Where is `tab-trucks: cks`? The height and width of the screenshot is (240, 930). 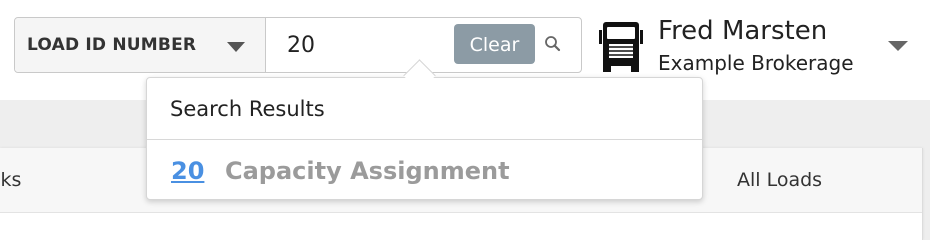 tab-trucks: cks is located at coordinates (10, 180).